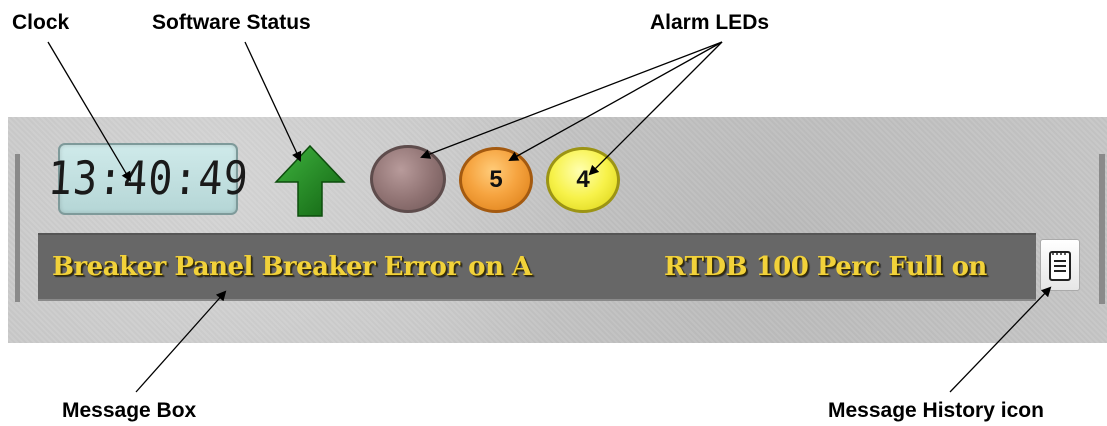 This screenshot has height=426, width=1107. I want to click on callout-software-status-label: Software Status, so click(231, 22).